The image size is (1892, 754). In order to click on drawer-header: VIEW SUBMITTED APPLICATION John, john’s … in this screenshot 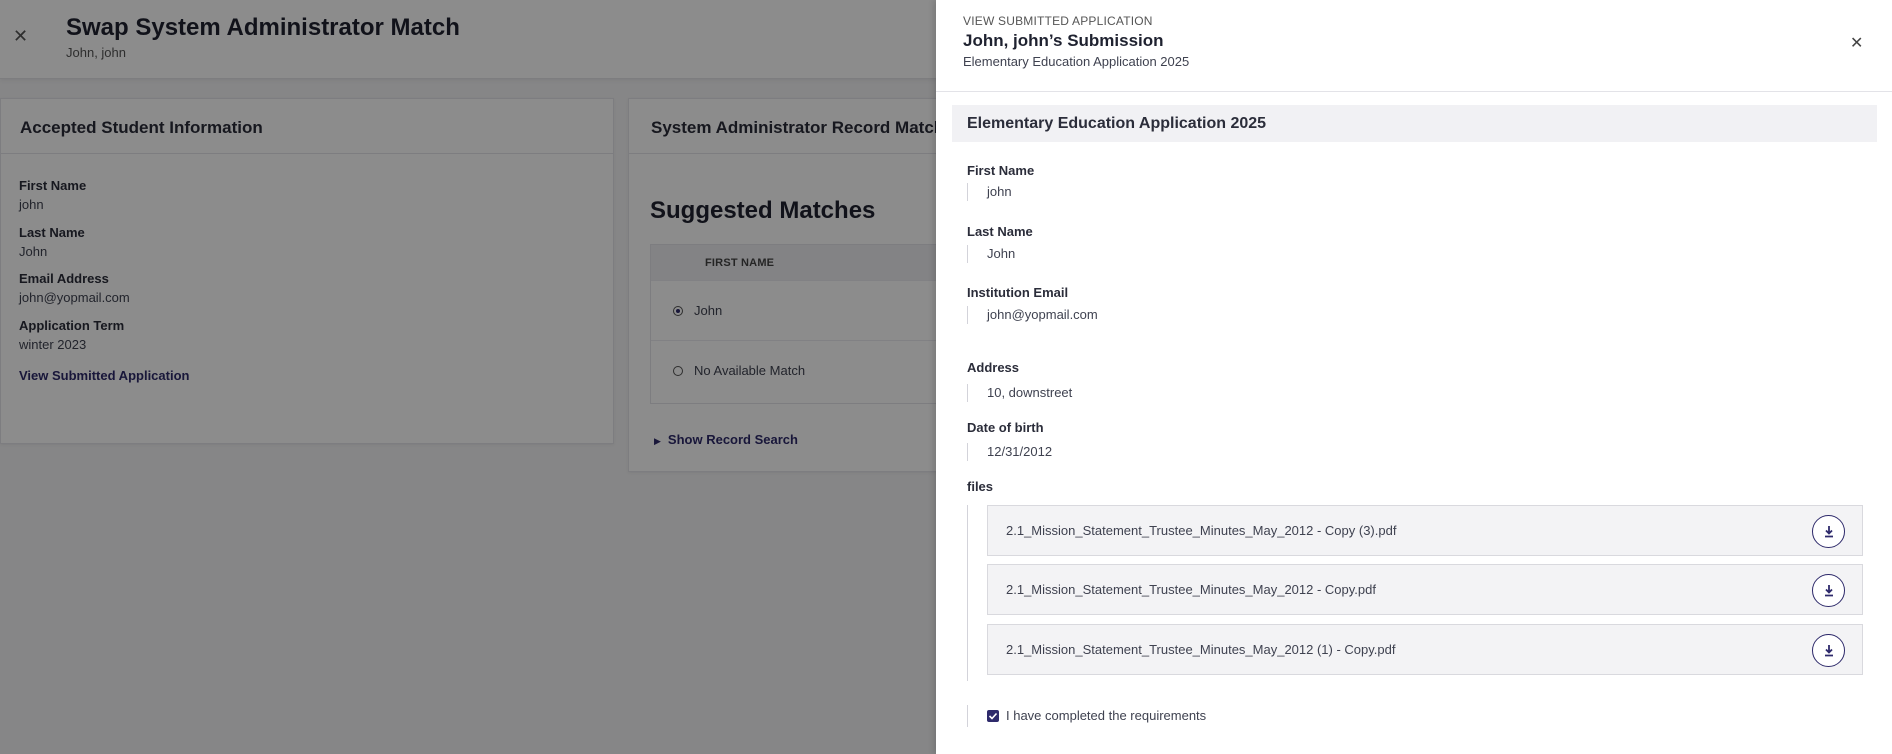, I will do `click(1414, 46)`.